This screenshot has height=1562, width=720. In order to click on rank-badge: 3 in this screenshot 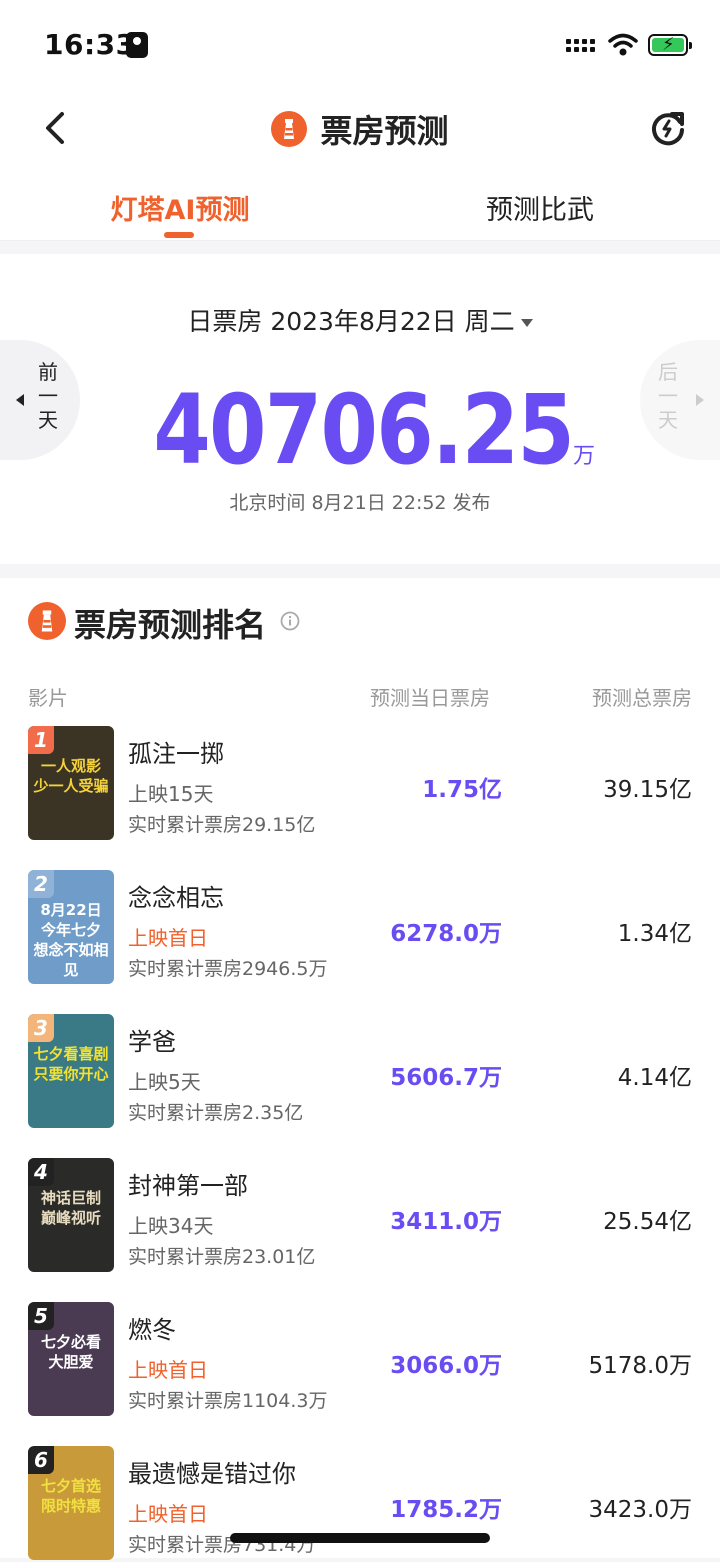, I will do `click(41, 1028)`.